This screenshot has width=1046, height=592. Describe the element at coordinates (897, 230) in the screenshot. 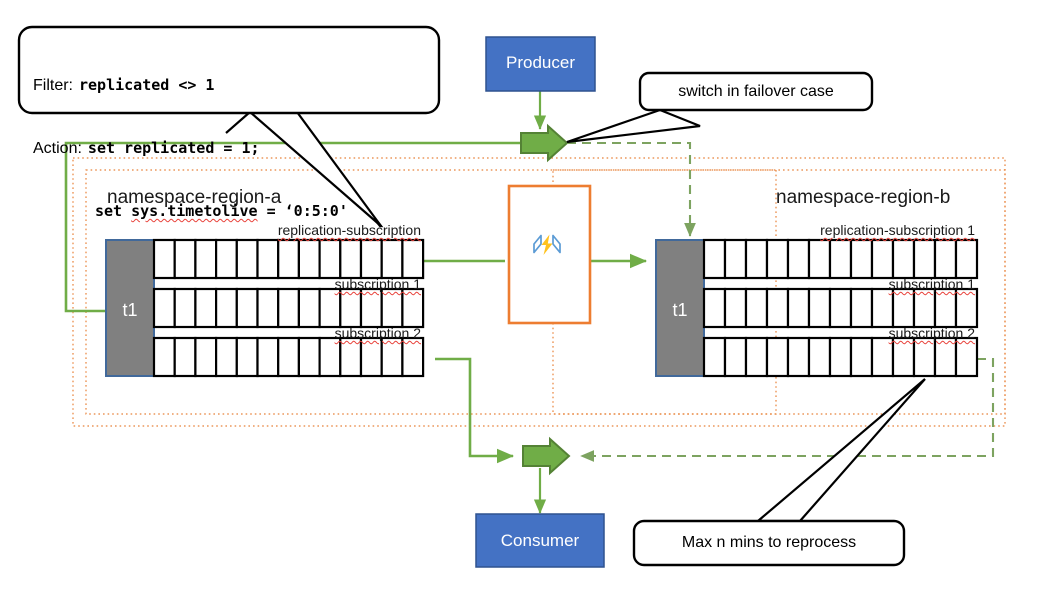

I see `region-b-sub-label-0: replication-subscription 1` at that location.